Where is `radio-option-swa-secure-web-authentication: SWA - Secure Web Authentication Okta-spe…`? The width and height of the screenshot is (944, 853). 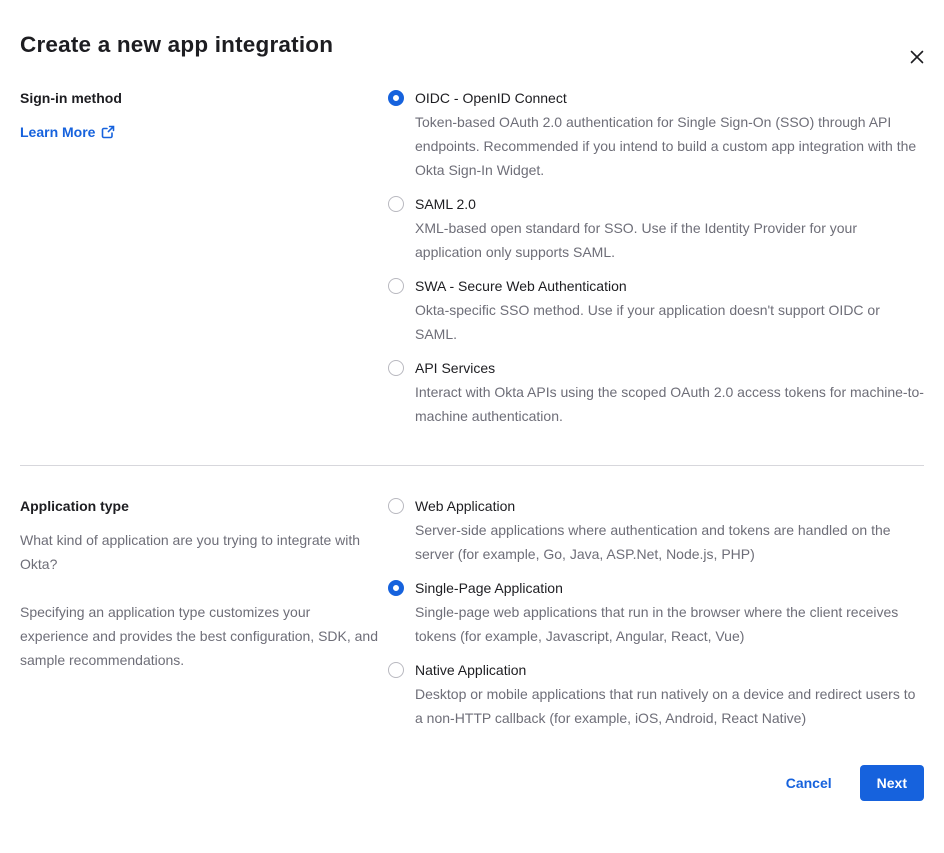
radio-option-swa-secure-web-authentication: SWA - Secure Web Authentication Okta-spe… is located at coordinates (656, 310).